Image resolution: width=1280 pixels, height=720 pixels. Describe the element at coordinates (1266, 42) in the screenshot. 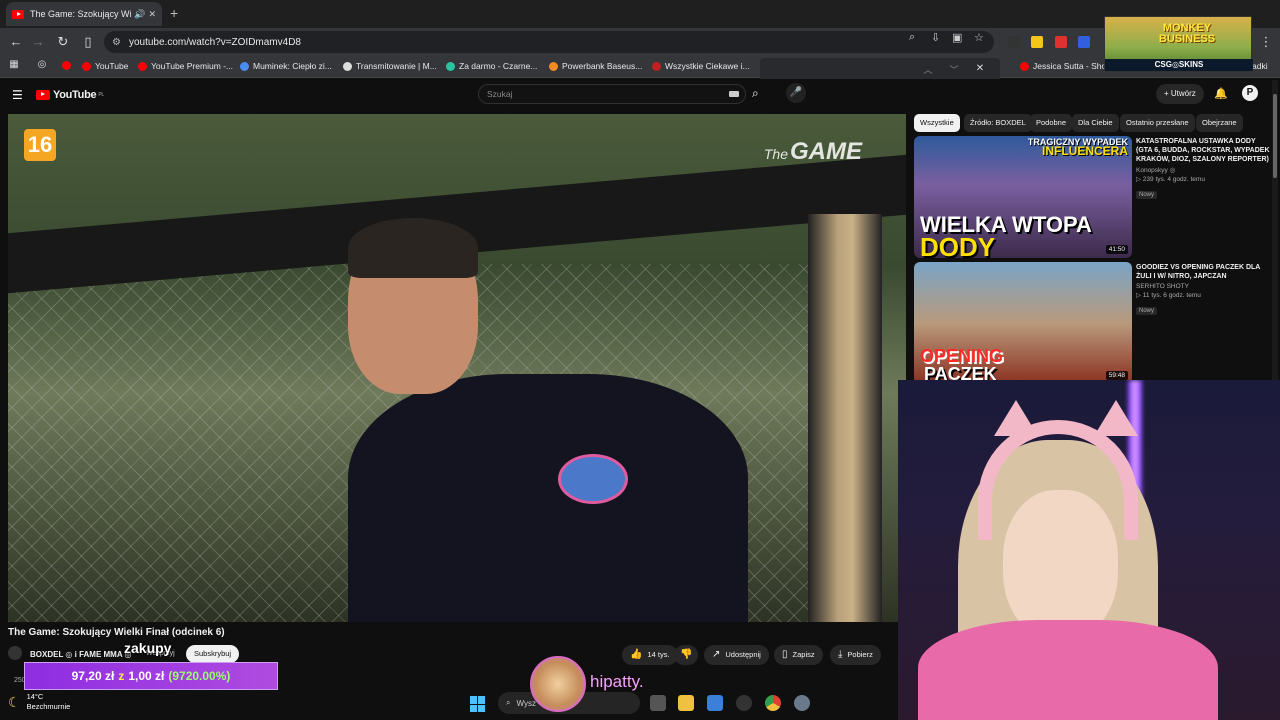

I see `menu-dots-icon: ⋮` at that location.